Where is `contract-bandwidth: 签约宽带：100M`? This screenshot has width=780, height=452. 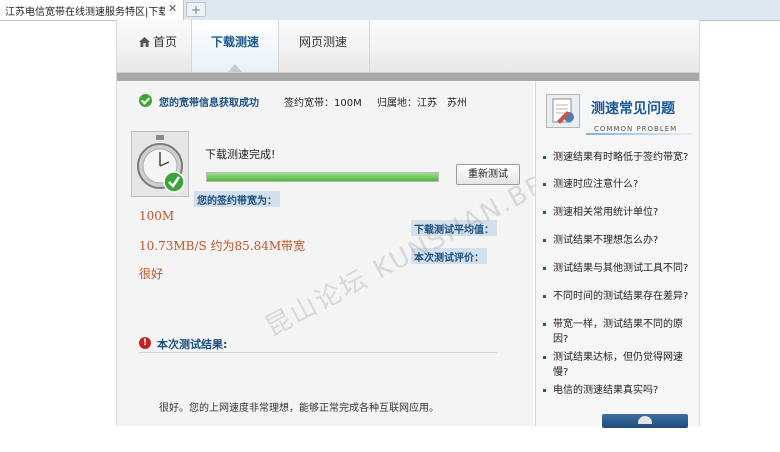 contract-bandwidth: 签约宽带：100M is located at coordinates (323, 103).